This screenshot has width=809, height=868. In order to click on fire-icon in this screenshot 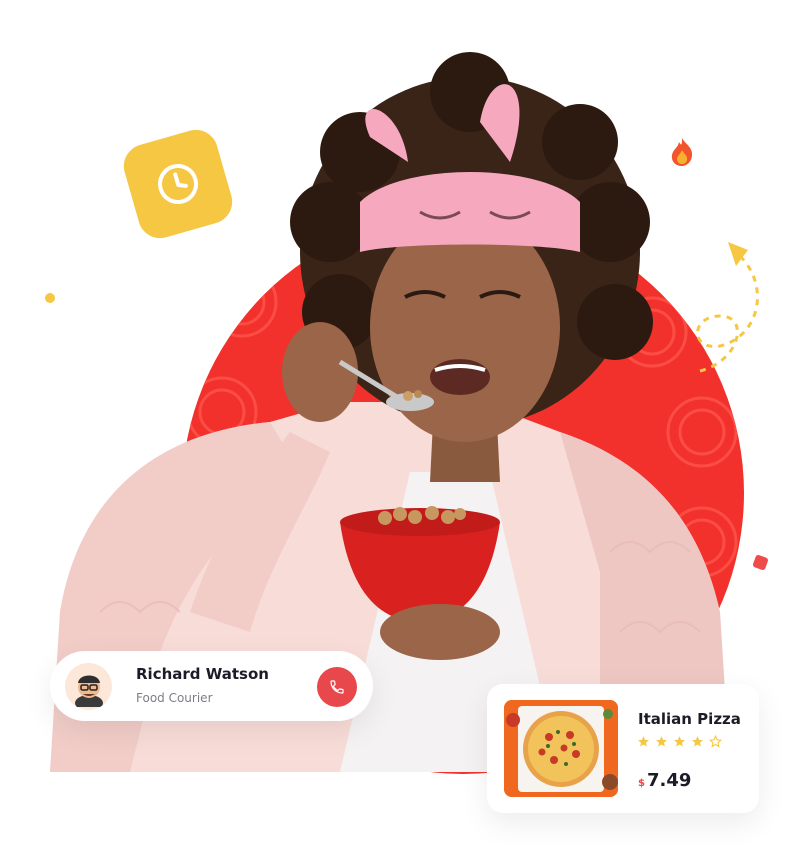, I will do `click(682, 152)`.